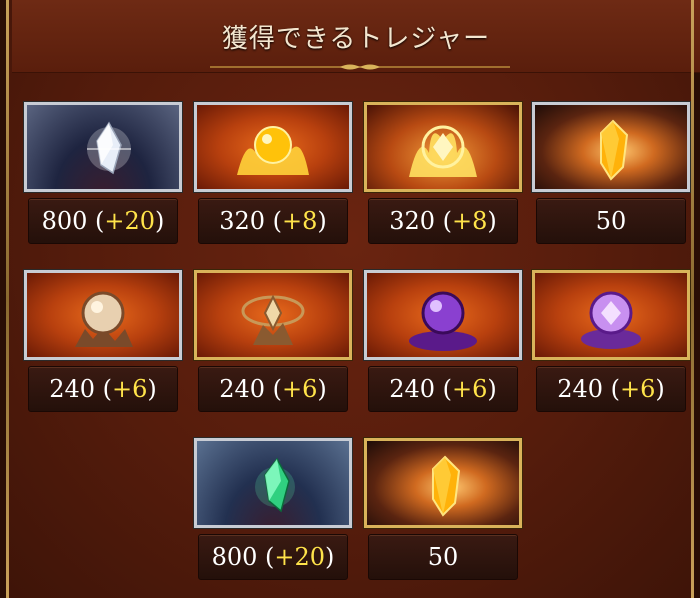  I want to click on white-crystal-icon, so click(109, 148).